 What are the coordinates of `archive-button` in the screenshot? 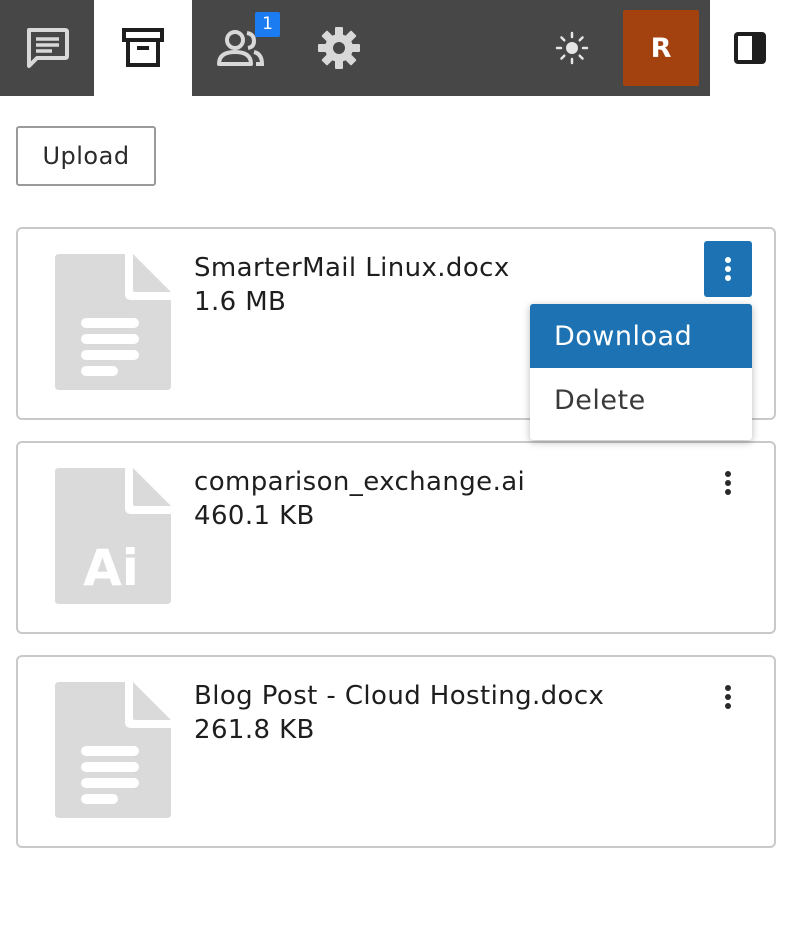 It's located at (143, 48).